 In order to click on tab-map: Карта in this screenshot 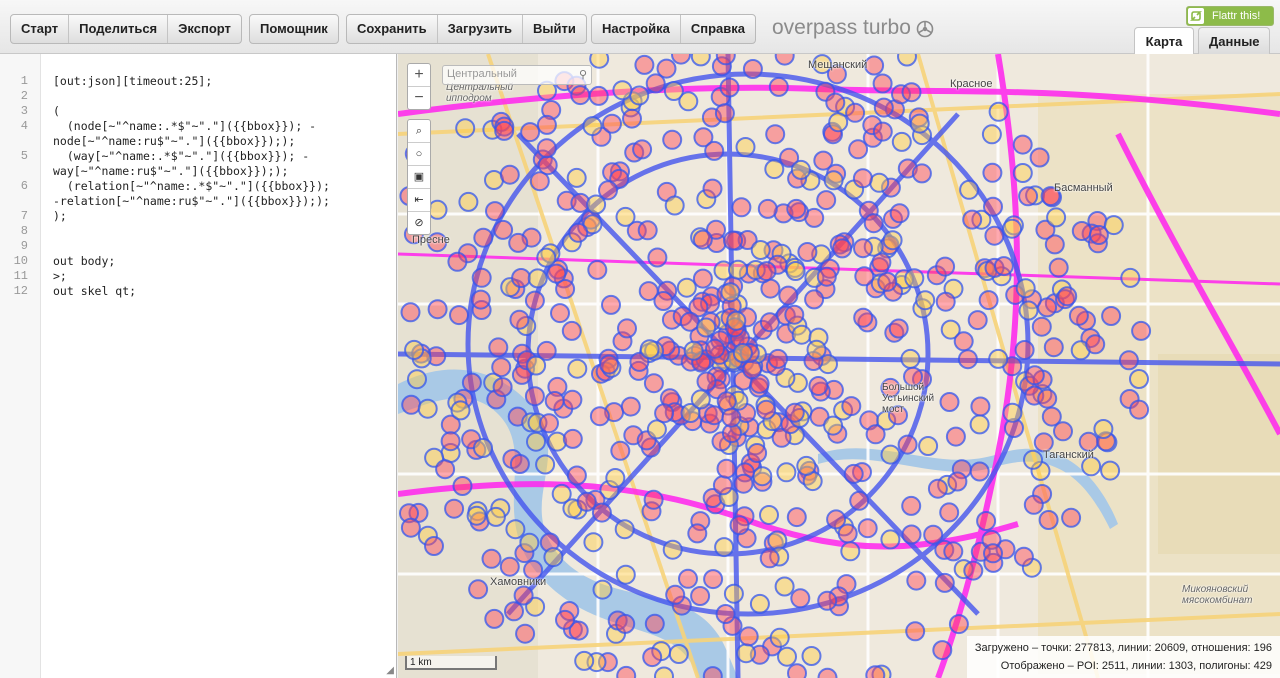, I will do `click(1164, 40)`.